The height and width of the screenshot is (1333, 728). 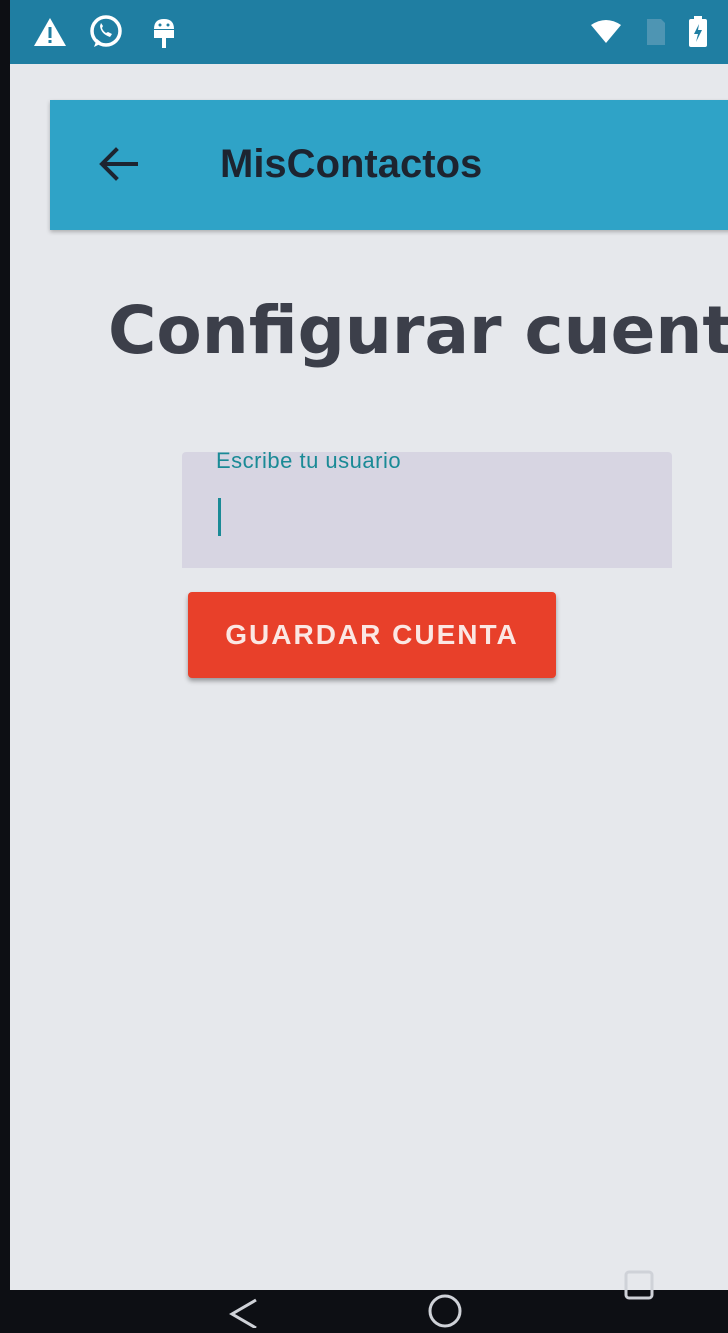 I want to click on username-field: Escribe tu usuario, so click(x=427, y=508).